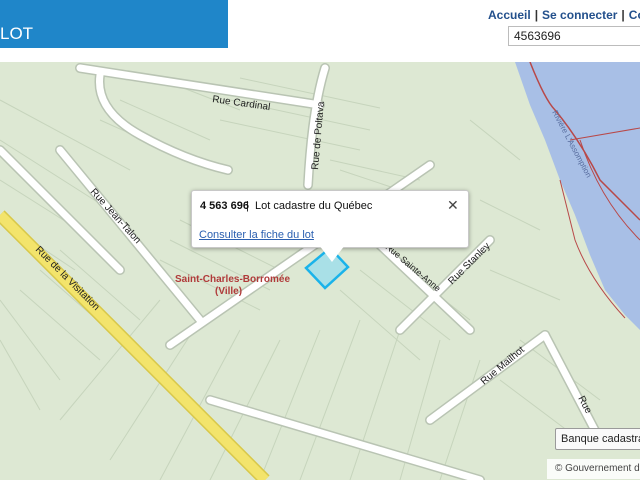  What do you see at coordinates (509, 15) in the screenshot?
I see `home-link: Accueil` at bounding box center [509, 15].